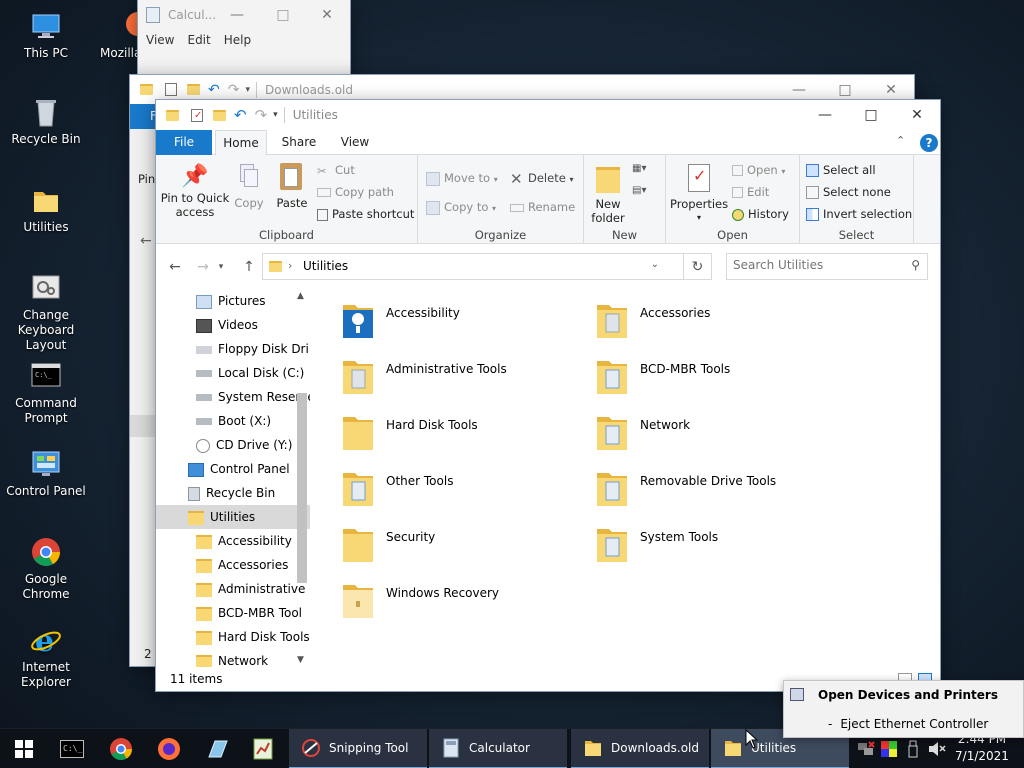 Image resolution: width=1024 pixels, height=768 pixels. I want to click on tree-item-floppy-disk: Floppy Disk Dri, so click(233, 349).